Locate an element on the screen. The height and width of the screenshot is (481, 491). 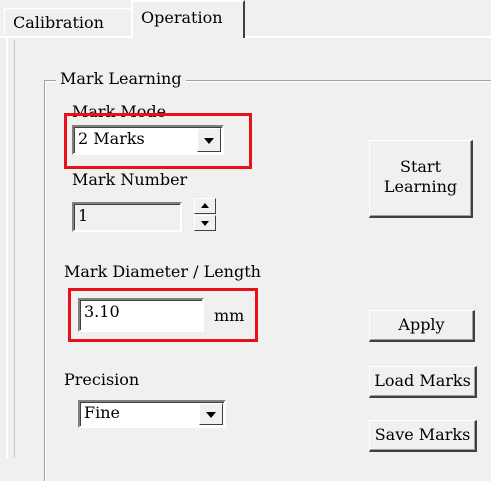
save-marks-button: Save Marks is located at coordinates (423, 436).